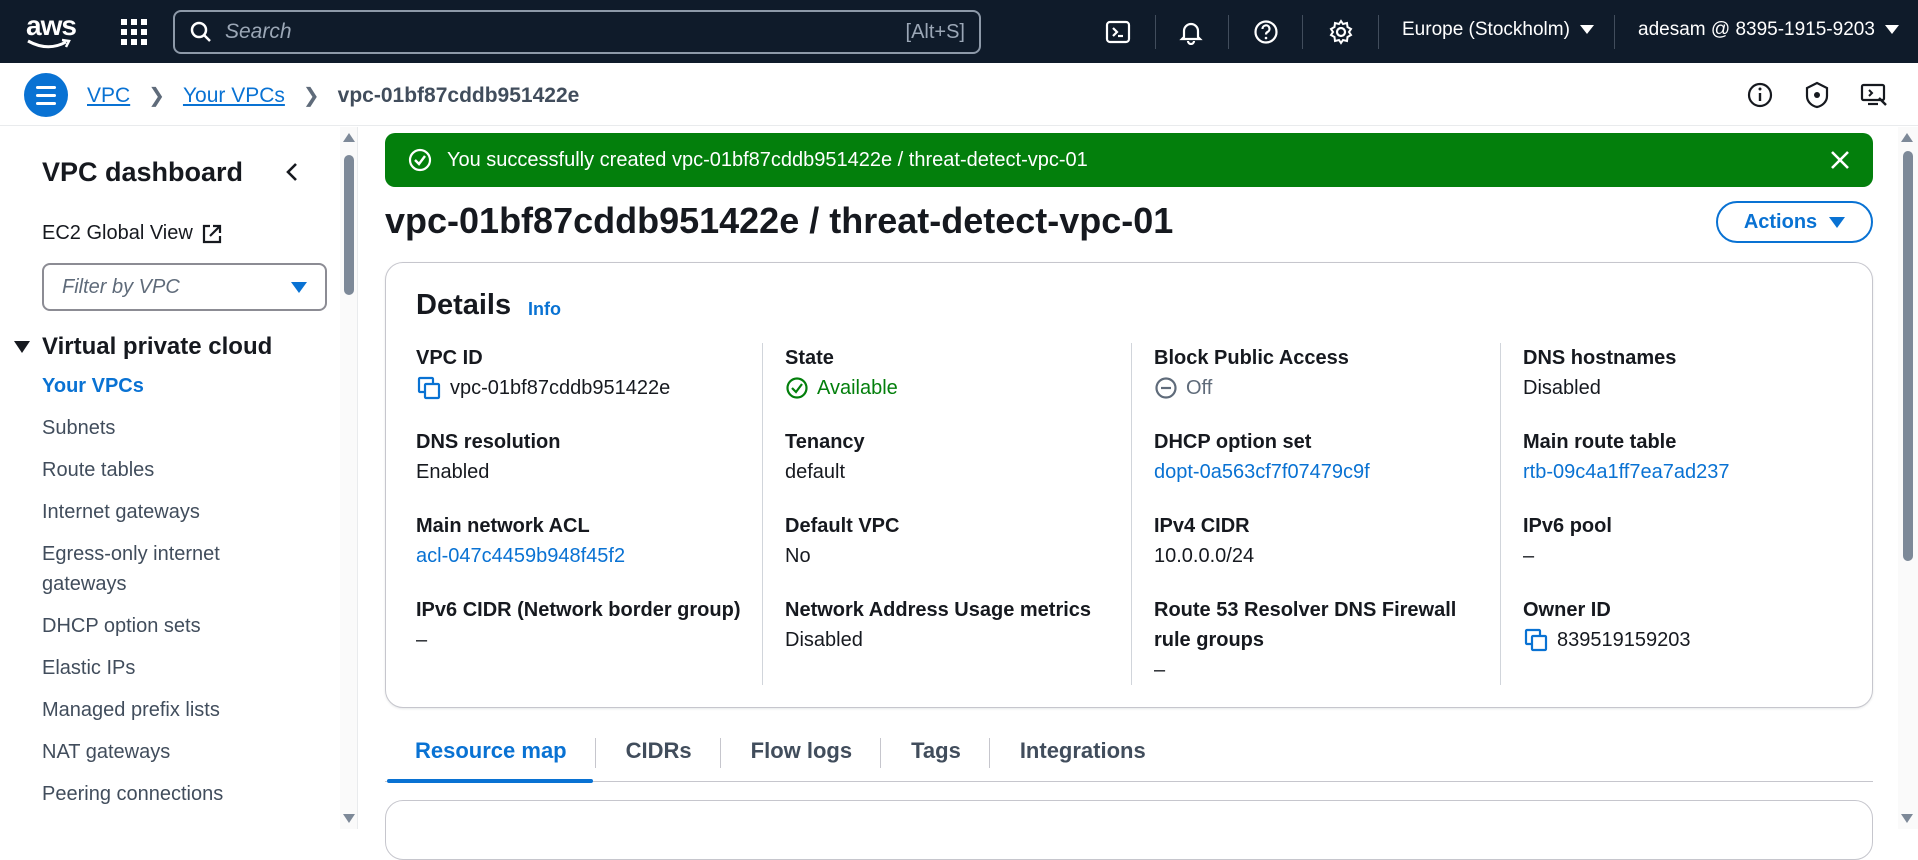  I want to click on region-selector: Europe (Stockholm), so click(1498, 30).